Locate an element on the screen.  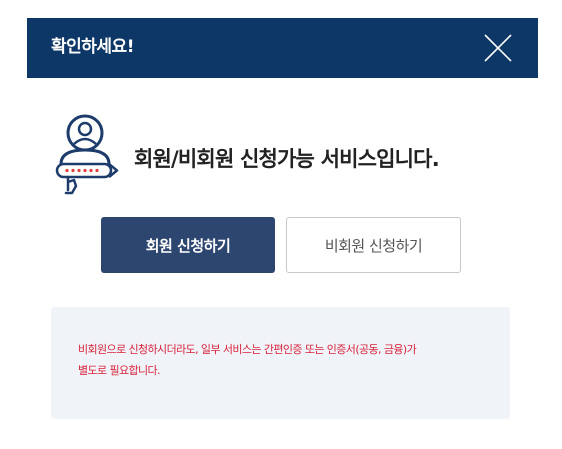
close-button is located at coordinates (498, 48).